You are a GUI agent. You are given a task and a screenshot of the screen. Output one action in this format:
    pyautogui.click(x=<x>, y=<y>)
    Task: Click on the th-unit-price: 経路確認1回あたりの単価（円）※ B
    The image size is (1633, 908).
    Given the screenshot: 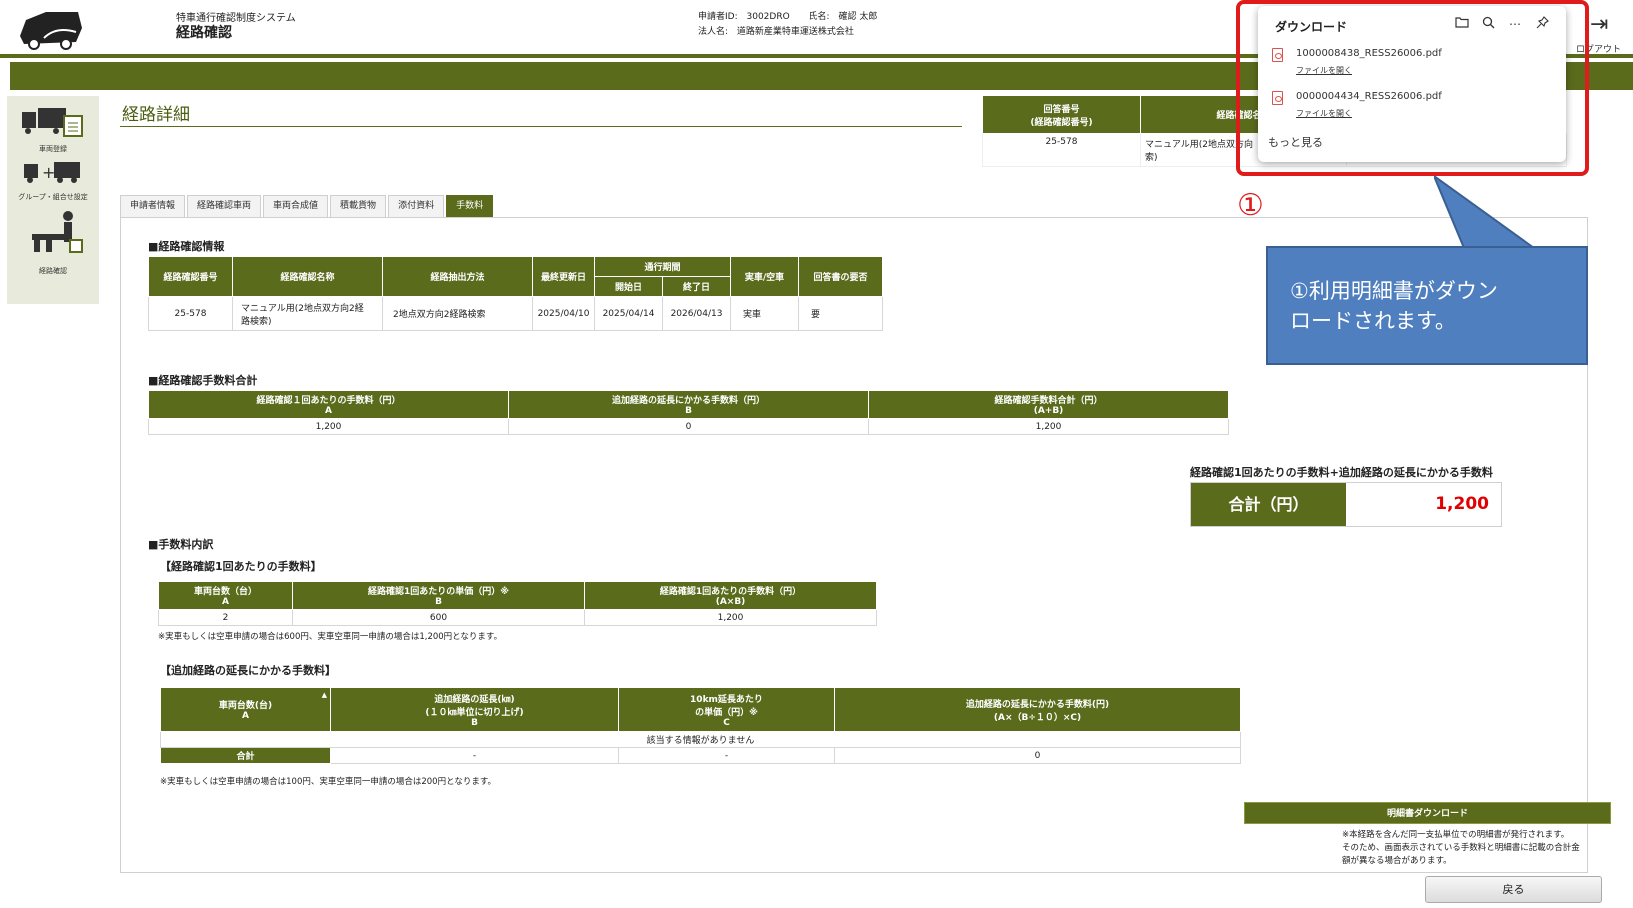 What is the action you would take?
    pyautogui.click(x=438, y=595)
    